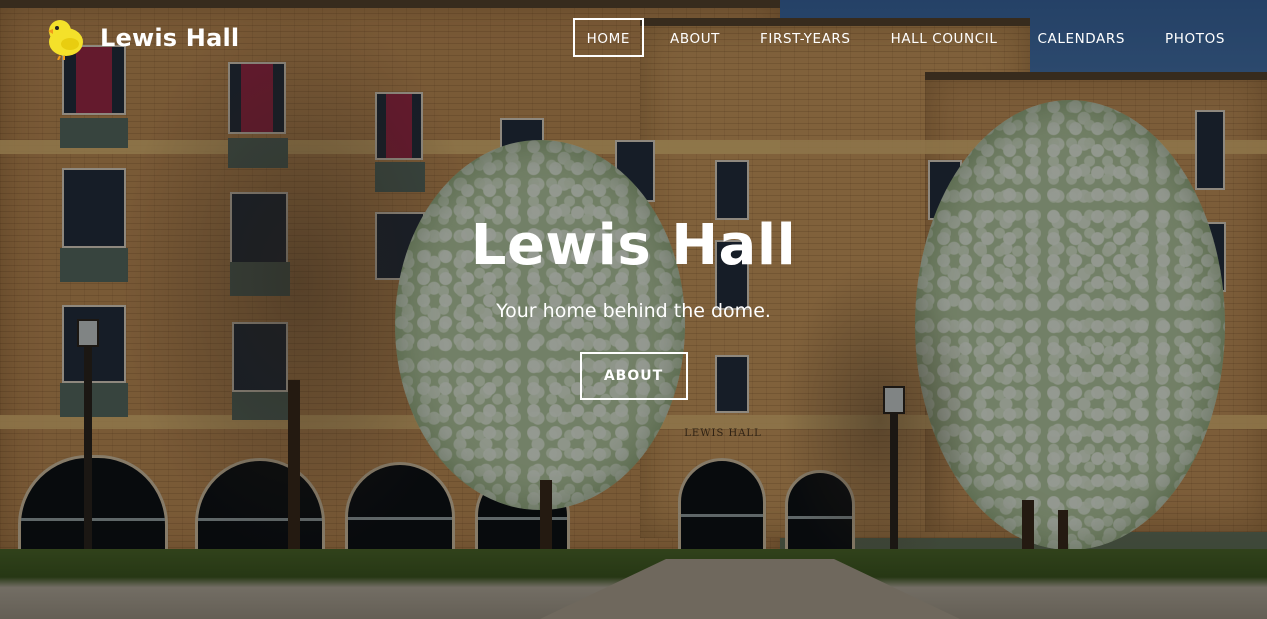 This screenshot has width=1267, height=619. I want to click on hero-title: Lewis Hall, so click(633, 245).